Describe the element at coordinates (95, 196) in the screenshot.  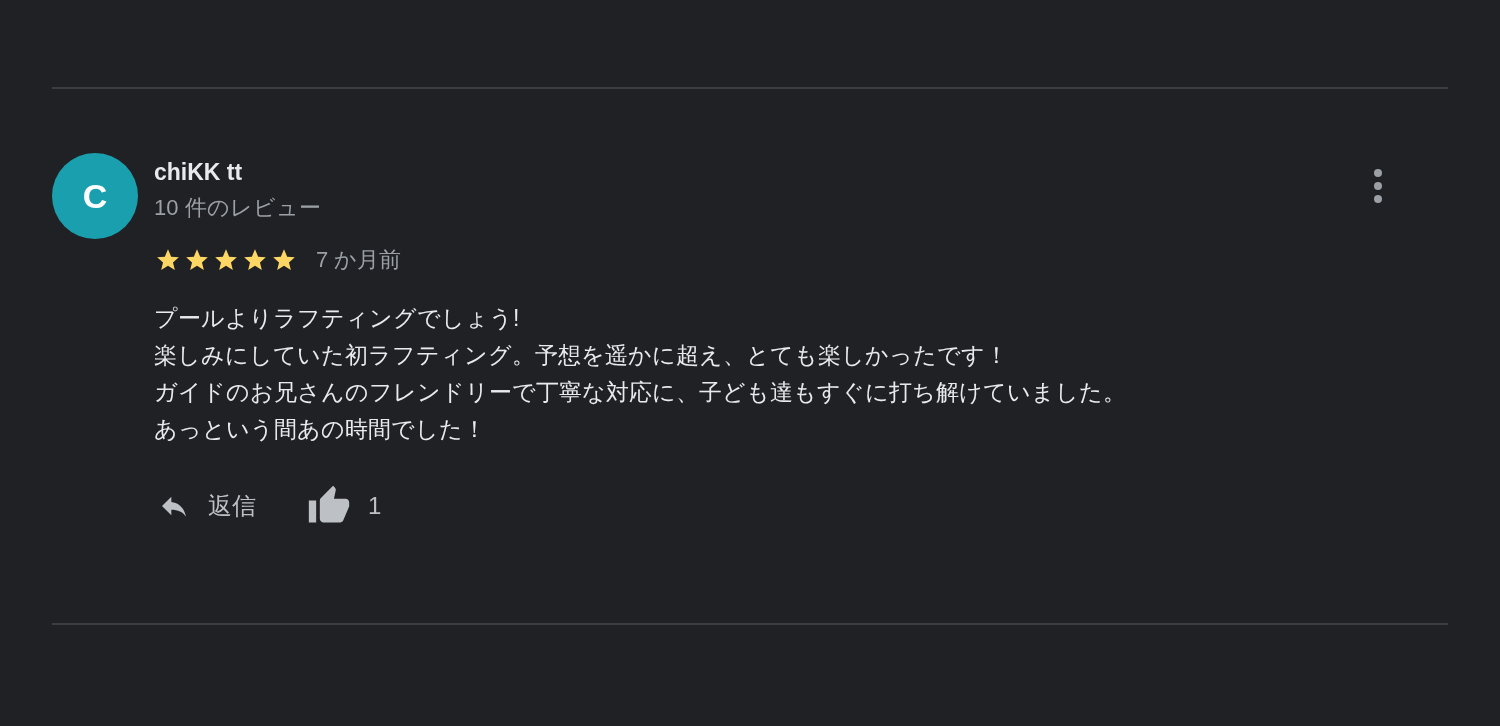
I see `avatar: C` at that location.